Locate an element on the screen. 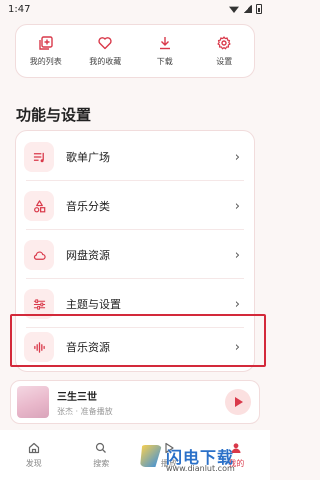 The width and height of the screenshot is (320, 480). search-icon is located at coordinates (101, 447).